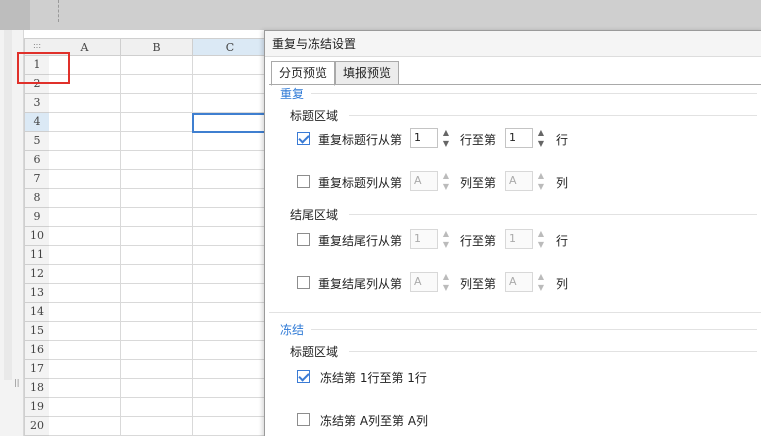 This screenshot has width=761, height=436. Describe the element at coordinates (37, 122) in the screenshot. I see `row-header-4: 4` at that location.